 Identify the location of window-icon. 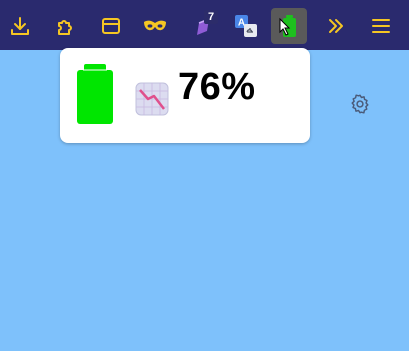
(111, 26).